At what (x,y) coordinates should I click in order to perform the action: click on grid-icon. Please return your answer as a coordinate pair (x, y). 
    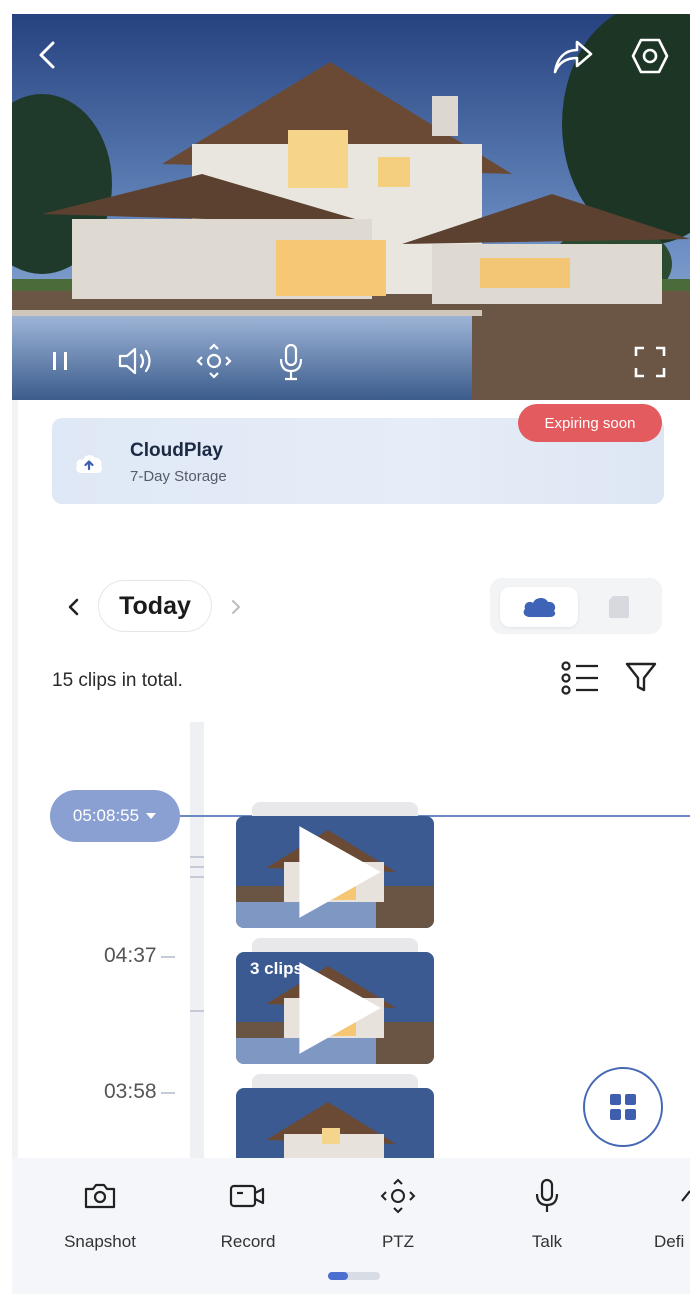
    Looking at the image, I should click on (623, 1107).